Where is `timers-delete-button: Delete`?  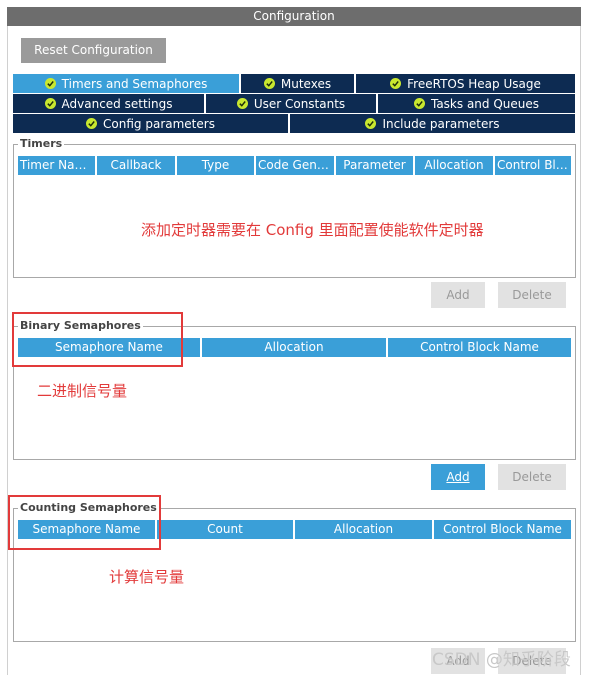
timers-delete-button: Delete is located at coordinates (532, 295).